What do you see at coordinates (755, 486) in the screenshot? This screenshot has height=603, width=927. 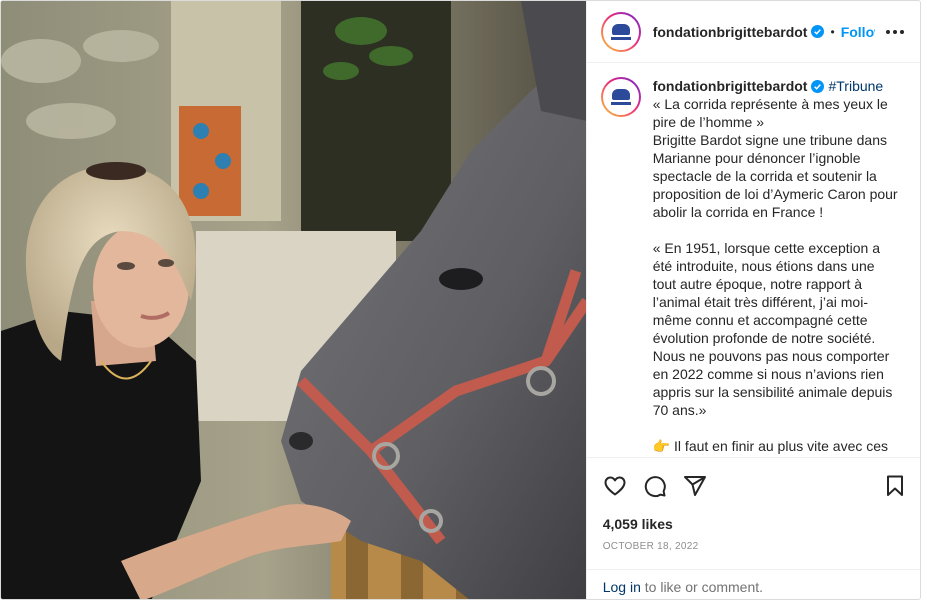 I see `action-icons` at bounding box center [755, 486].